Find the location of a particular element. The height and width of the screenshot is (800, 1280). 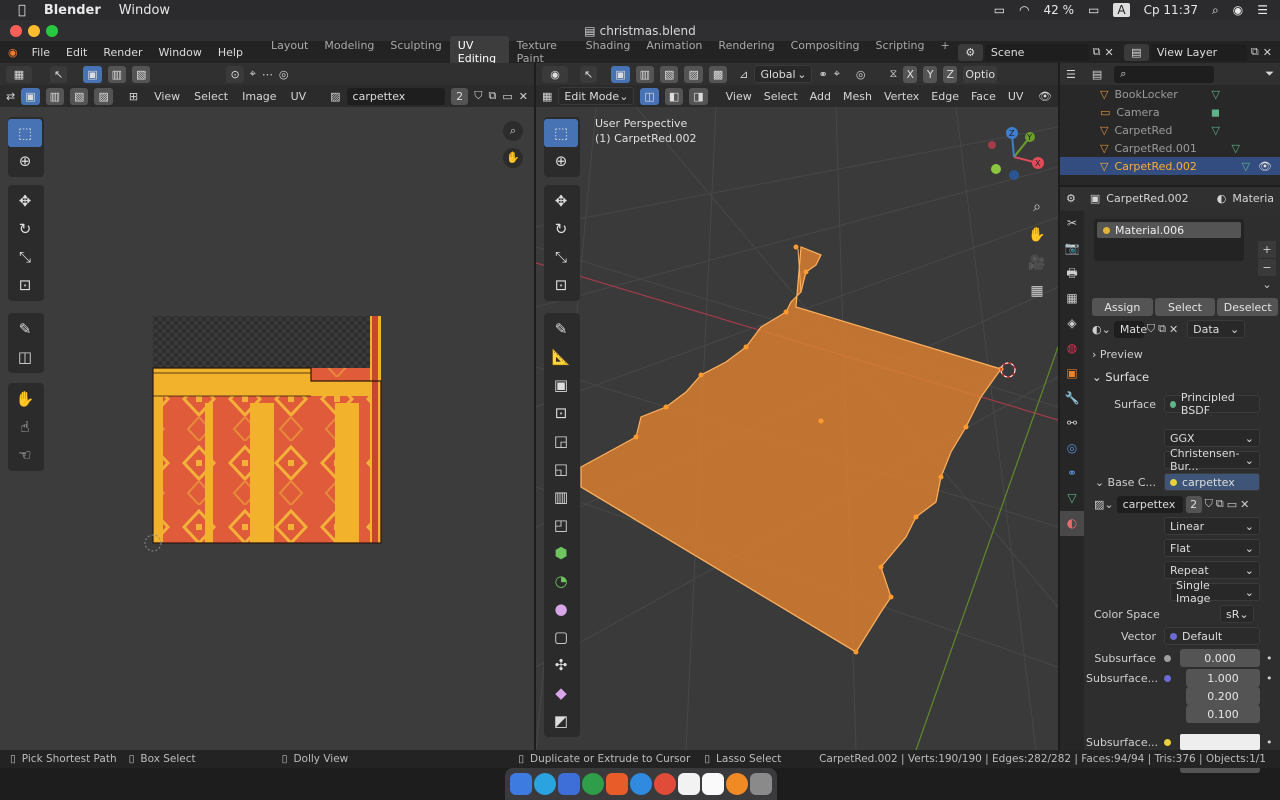

preview-panel-header: › Preview is located at coordinates (1117, 354).